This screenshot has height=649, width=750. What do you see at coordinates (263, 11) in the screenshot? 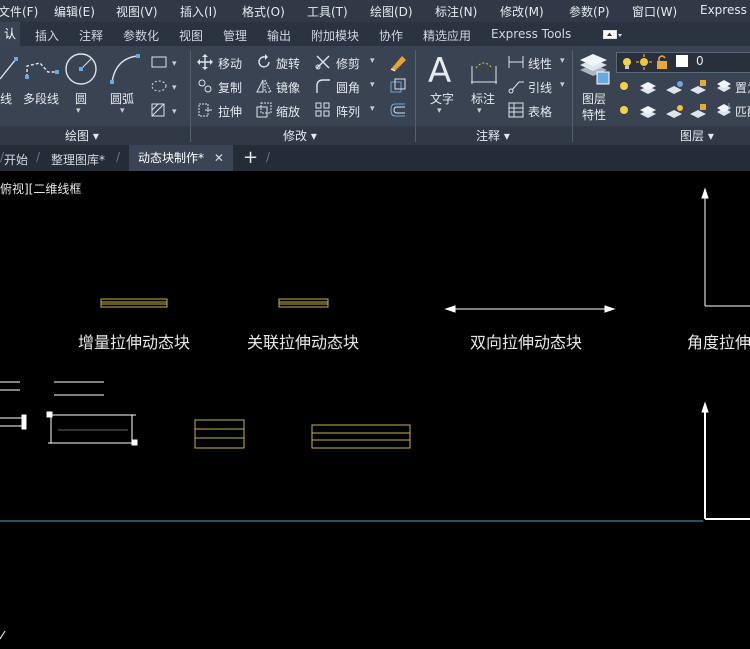
I see `menu-format: 格式(O)` at bounding box center [263, 11].